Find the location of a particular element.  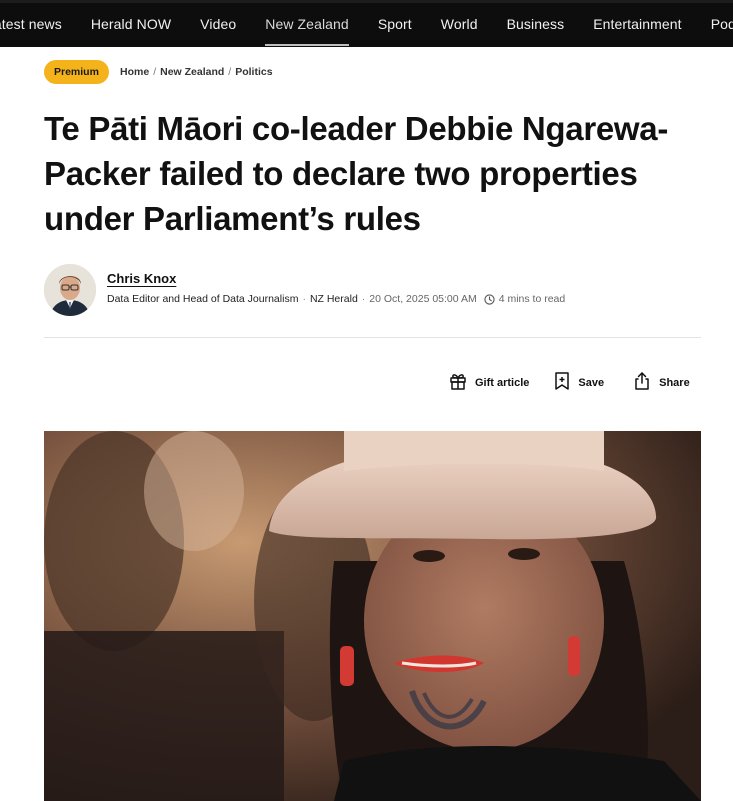

nav-top-edge is located at coordinates (366, 1).